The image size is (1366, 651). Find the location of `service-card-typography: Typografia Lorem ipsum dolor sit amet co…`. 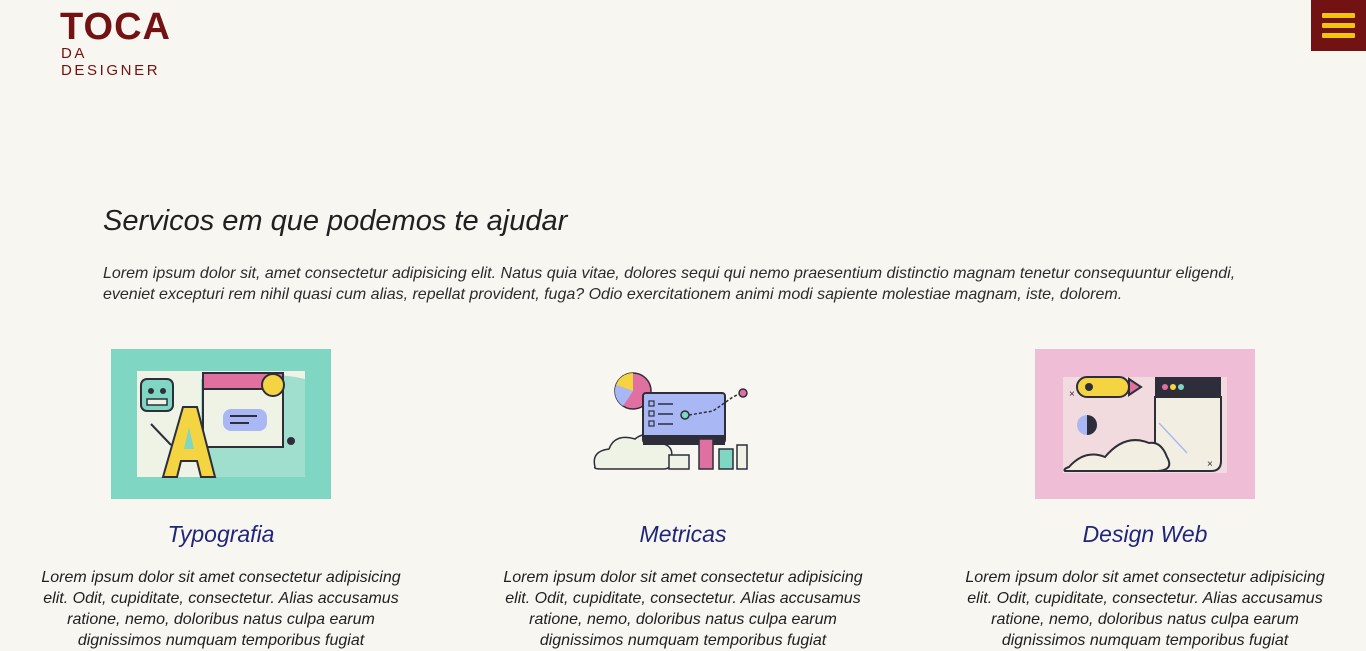

service-card-typography: Typografia Lorem ipsum dolor sit amet co… is located at coordinates (221, 500).